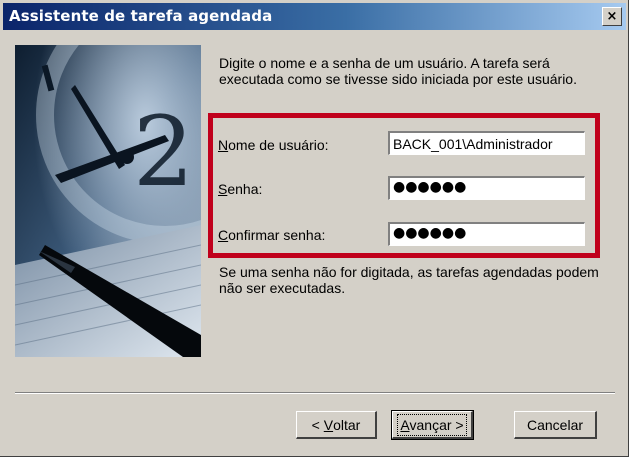 This screenshot has width=629, height=457. I want to click on username-input: BACK_001\Administrador, so click(486, 143).